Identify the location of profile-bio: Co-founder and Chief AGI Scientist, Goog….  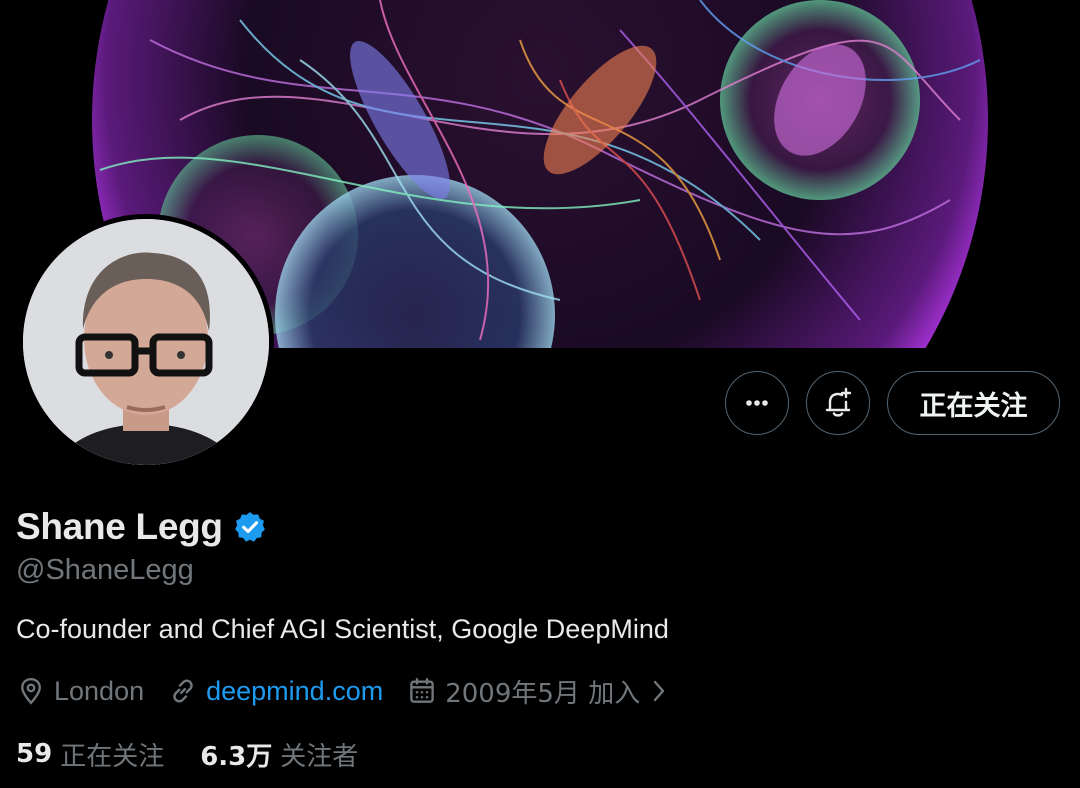
(342, 629).